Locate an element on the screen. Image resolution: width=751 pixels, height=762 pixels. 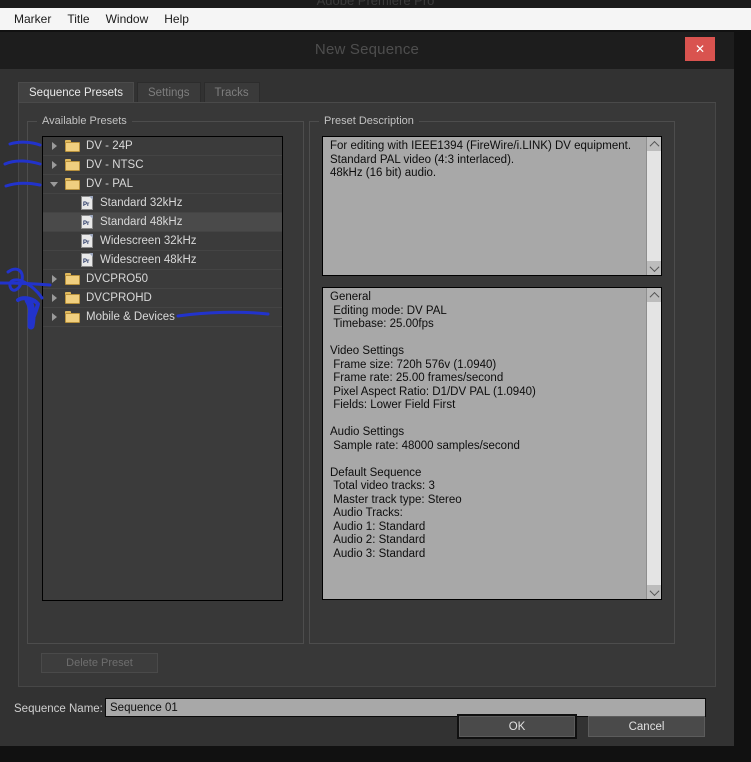
preset-details-scrollbar is located at coordinates (653, 443).